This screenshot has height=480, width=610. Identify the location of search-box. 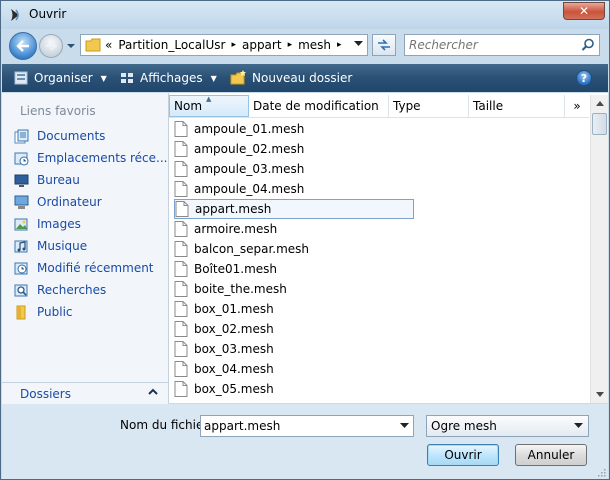
(502, 45).